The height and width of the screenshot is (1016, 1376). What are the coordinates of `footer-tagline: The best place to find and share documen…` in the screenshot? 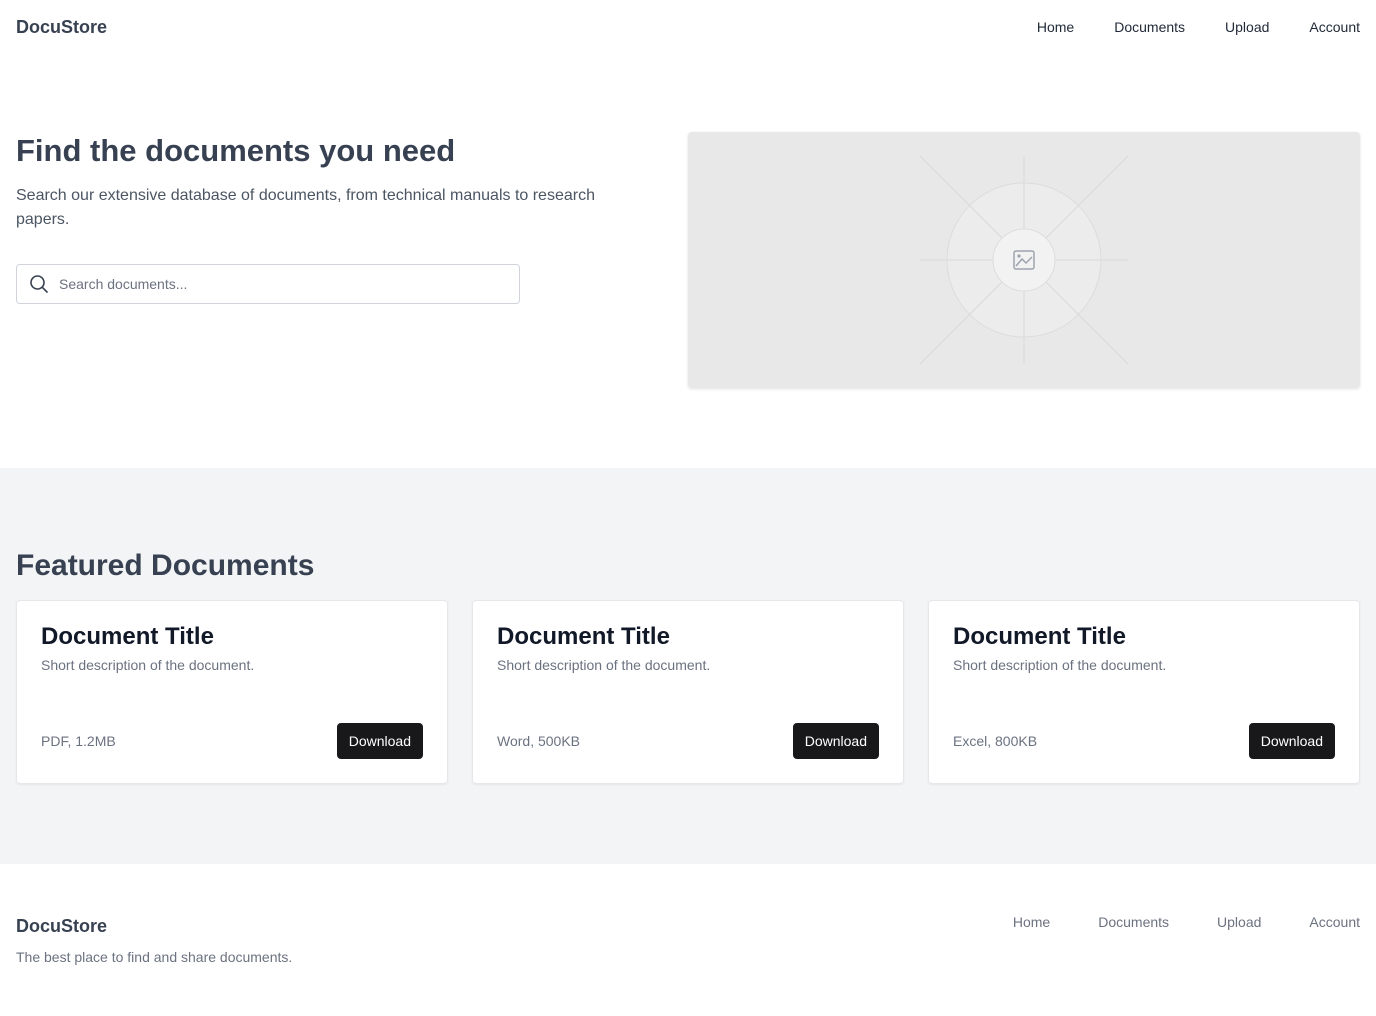 It's located at (154, 957).